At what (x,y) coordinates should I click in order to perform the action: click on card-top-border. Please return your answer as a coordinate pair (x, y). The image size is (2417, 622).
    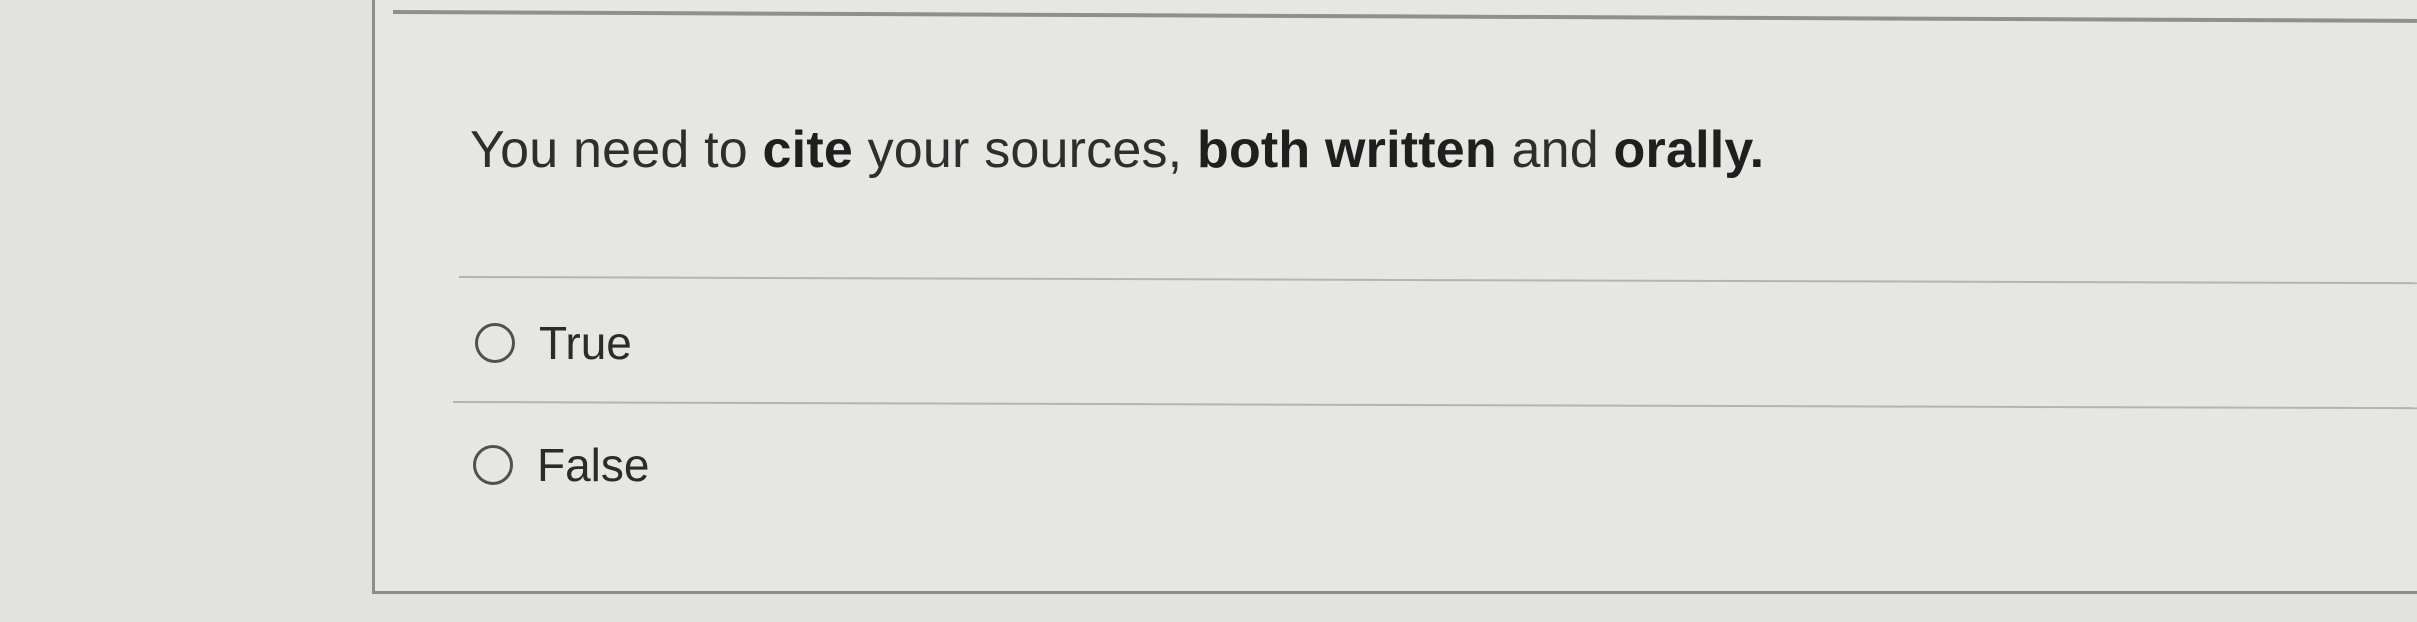
    Looking at the image, I should click on (1404, 16).